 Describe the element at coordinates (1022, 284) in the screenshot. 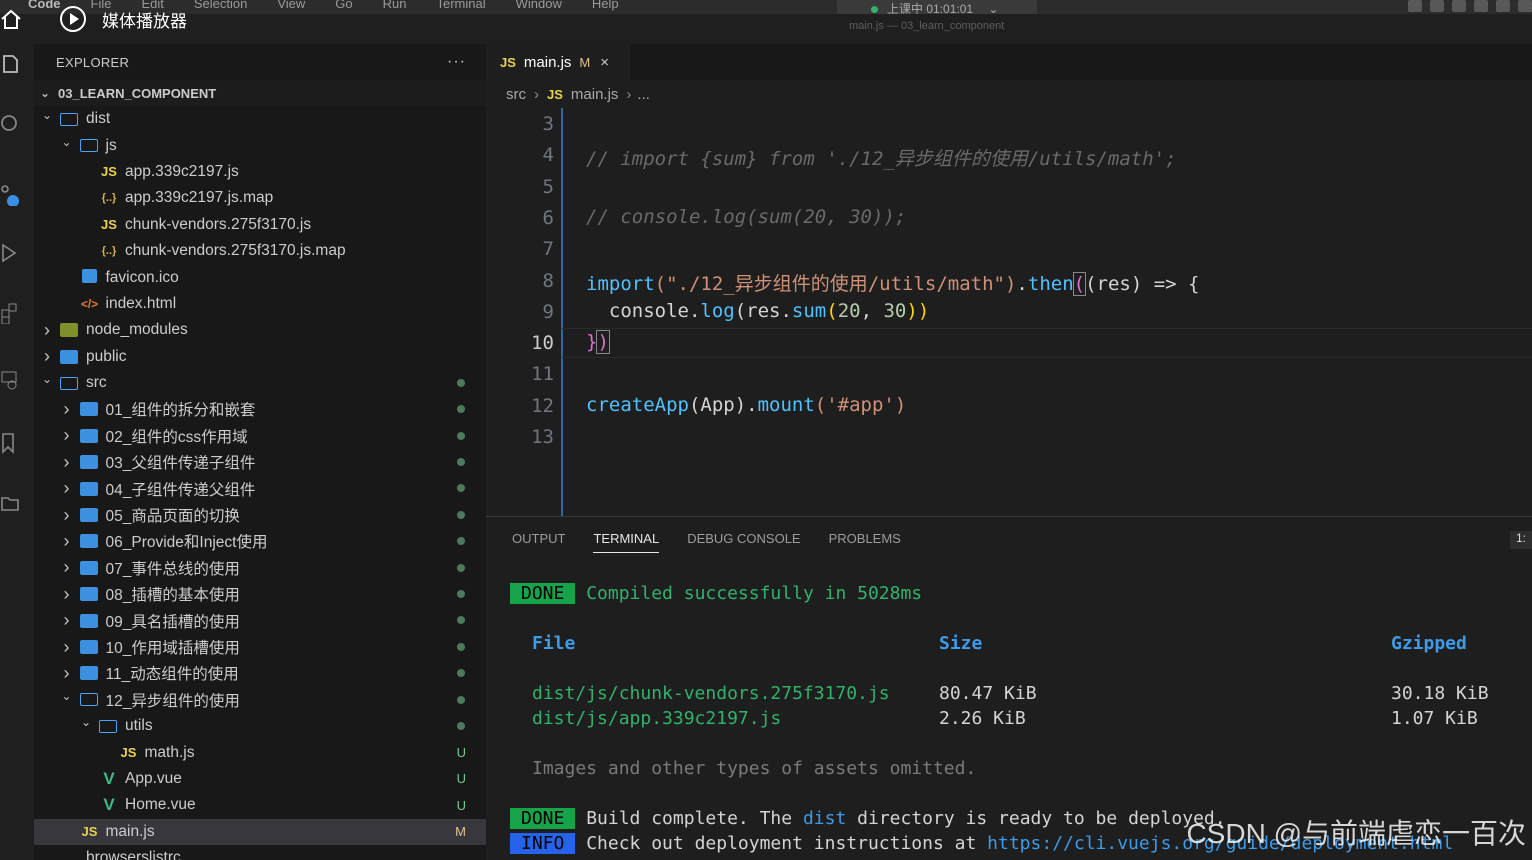

I see `code-punct: .` at that location.